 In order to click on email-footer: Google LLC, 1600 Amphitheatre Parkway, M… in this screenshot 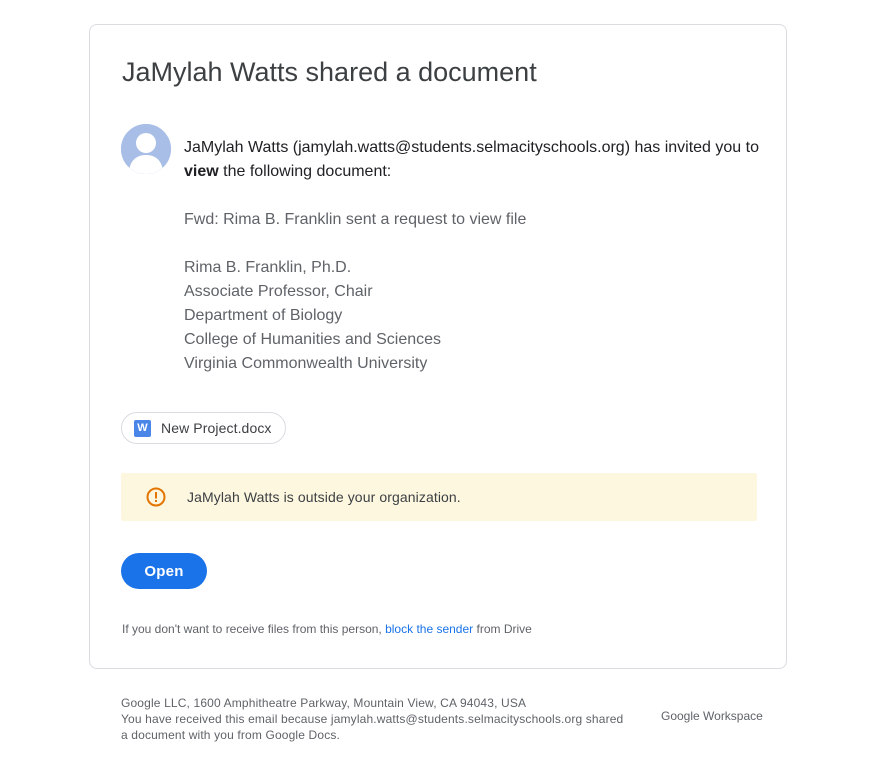, I will do `click(386, 719)`.